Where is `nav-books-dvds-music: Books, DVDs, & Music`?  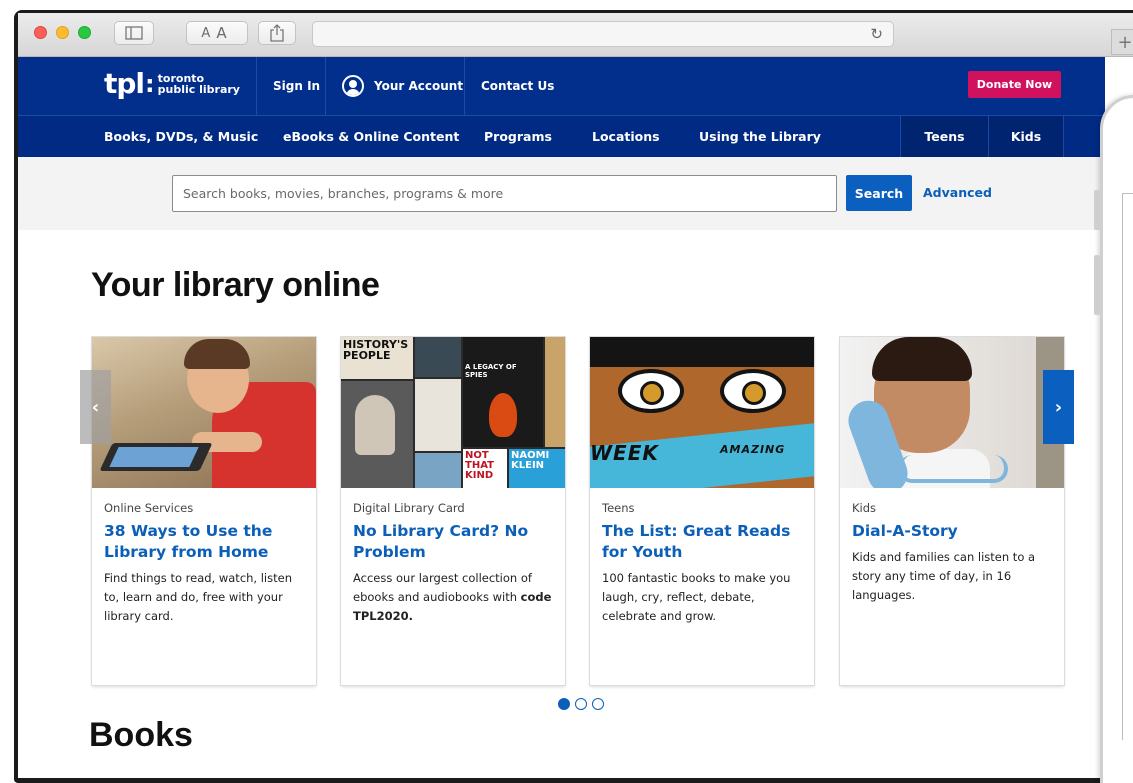 nav-books-dvds-music: Books, DVDs, & Music is located at coordinates (181, 136).